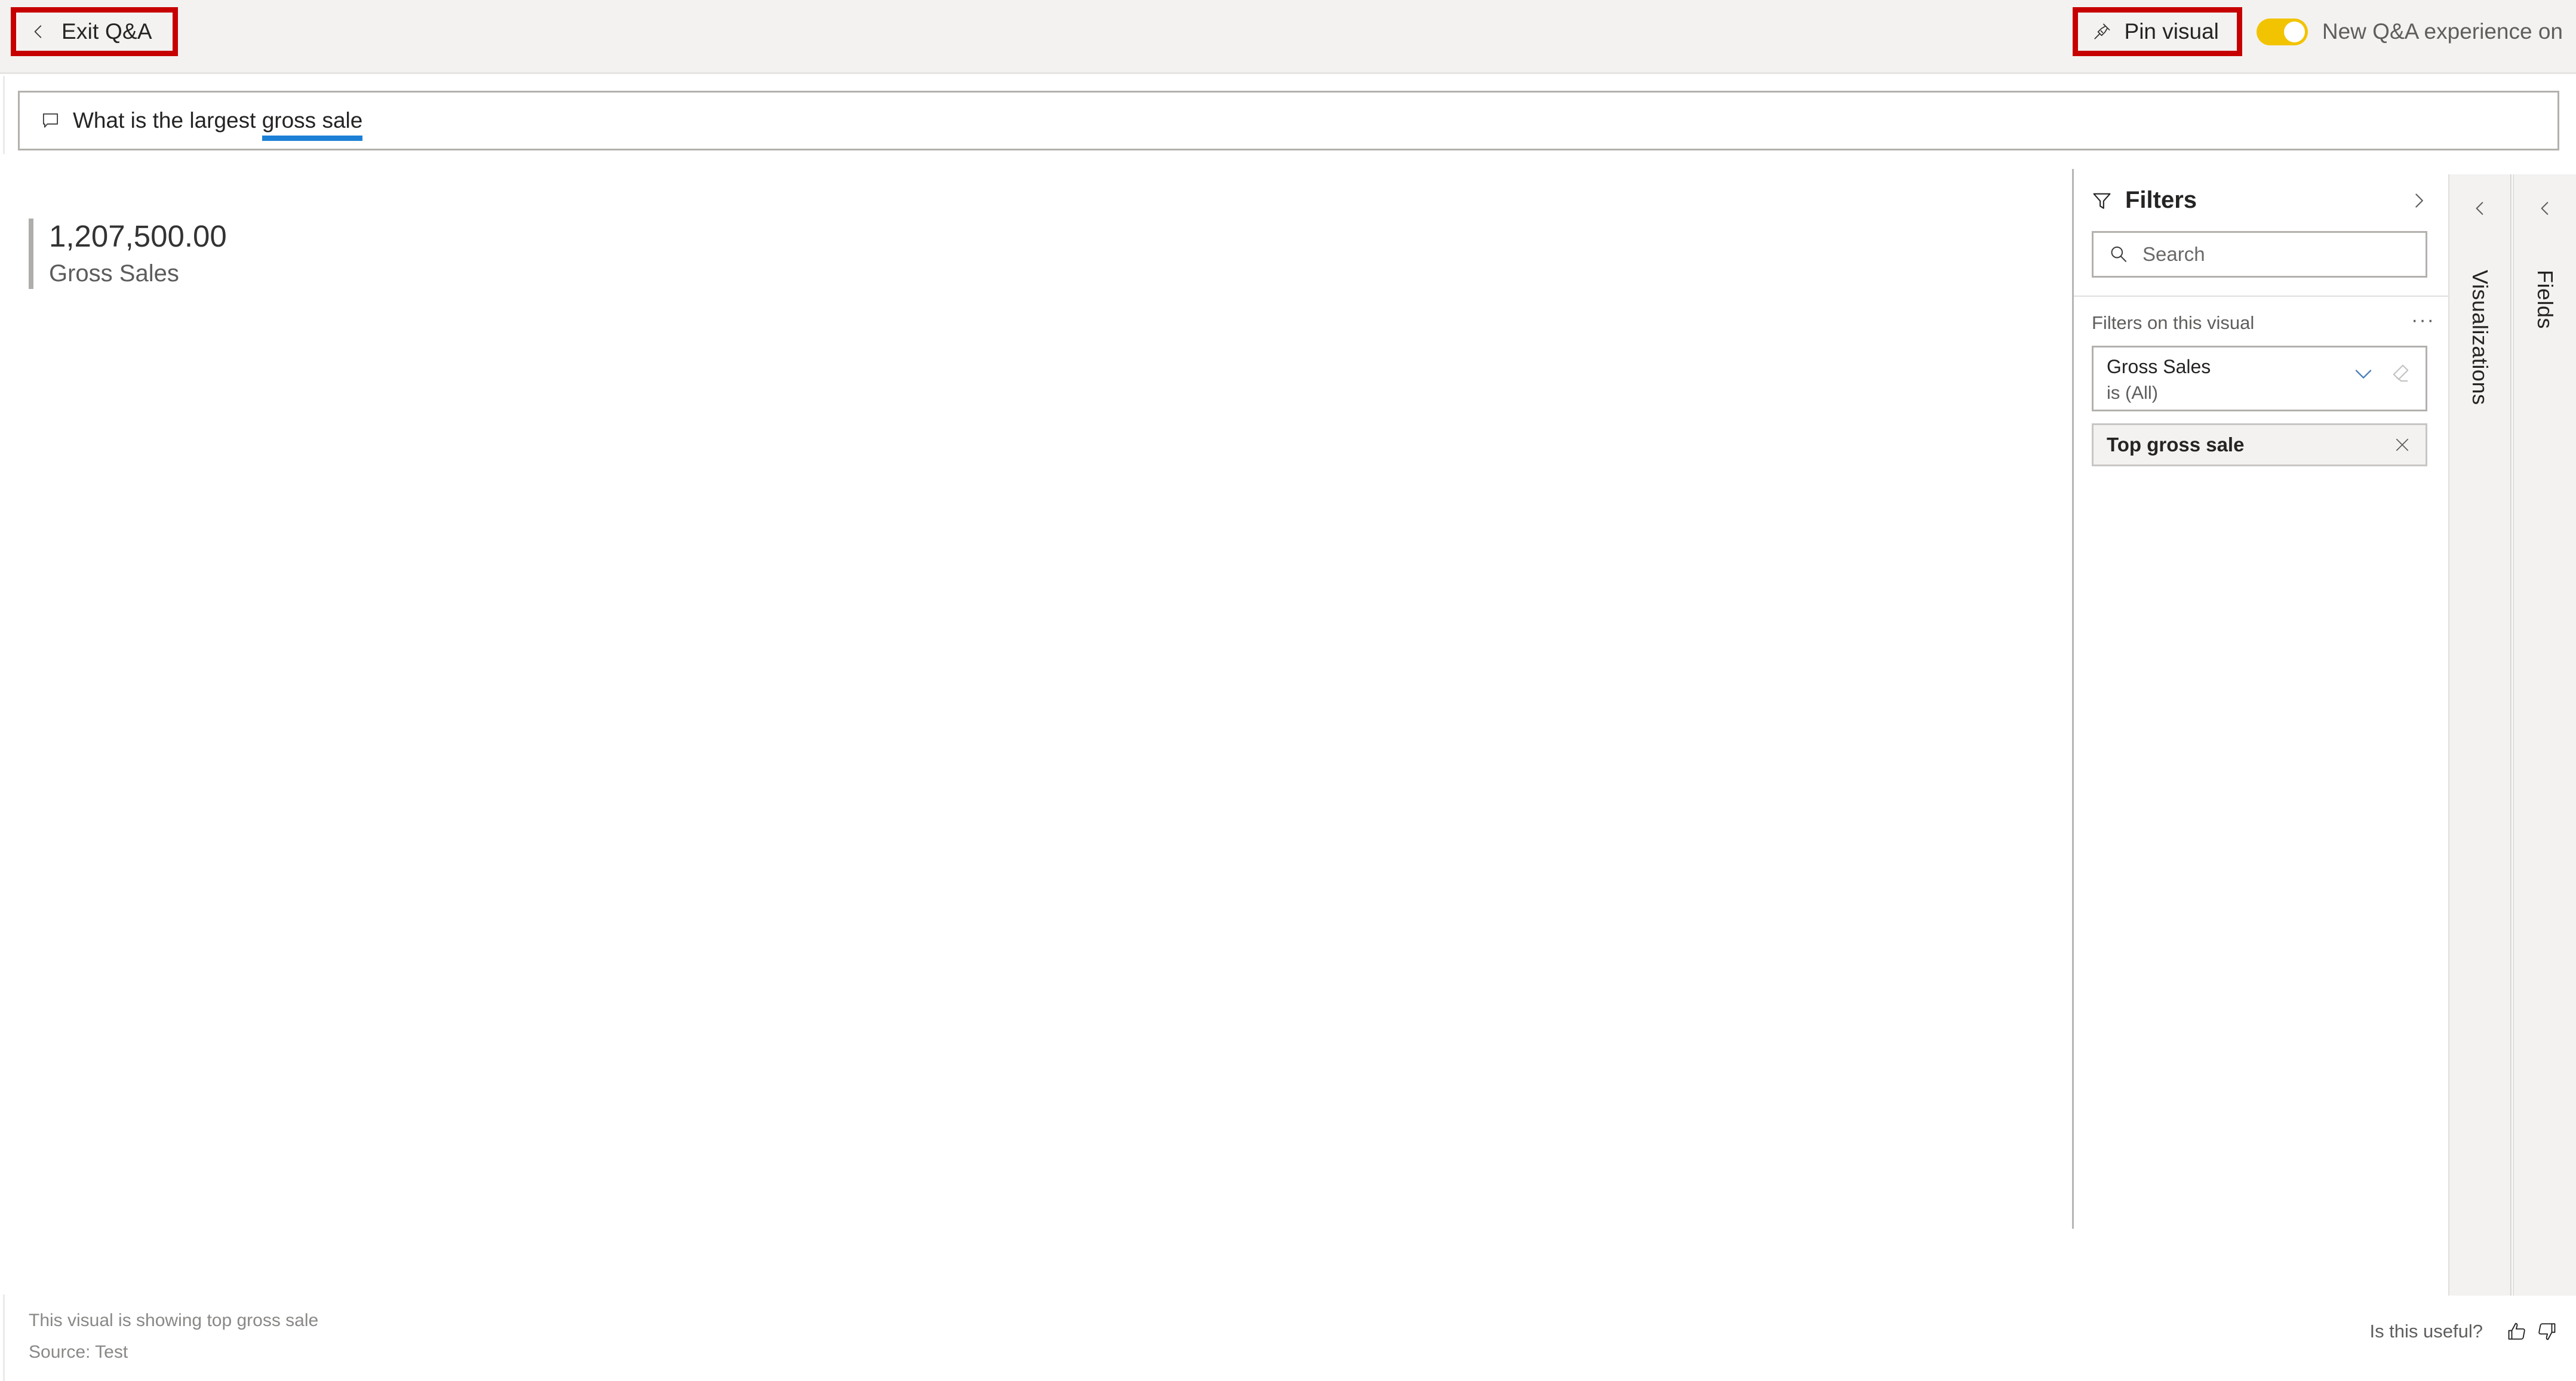 The image size is (2576, 1381). I want to click on new-qa-experience-toggle: New Q&A experience on, so click(2409, 31).